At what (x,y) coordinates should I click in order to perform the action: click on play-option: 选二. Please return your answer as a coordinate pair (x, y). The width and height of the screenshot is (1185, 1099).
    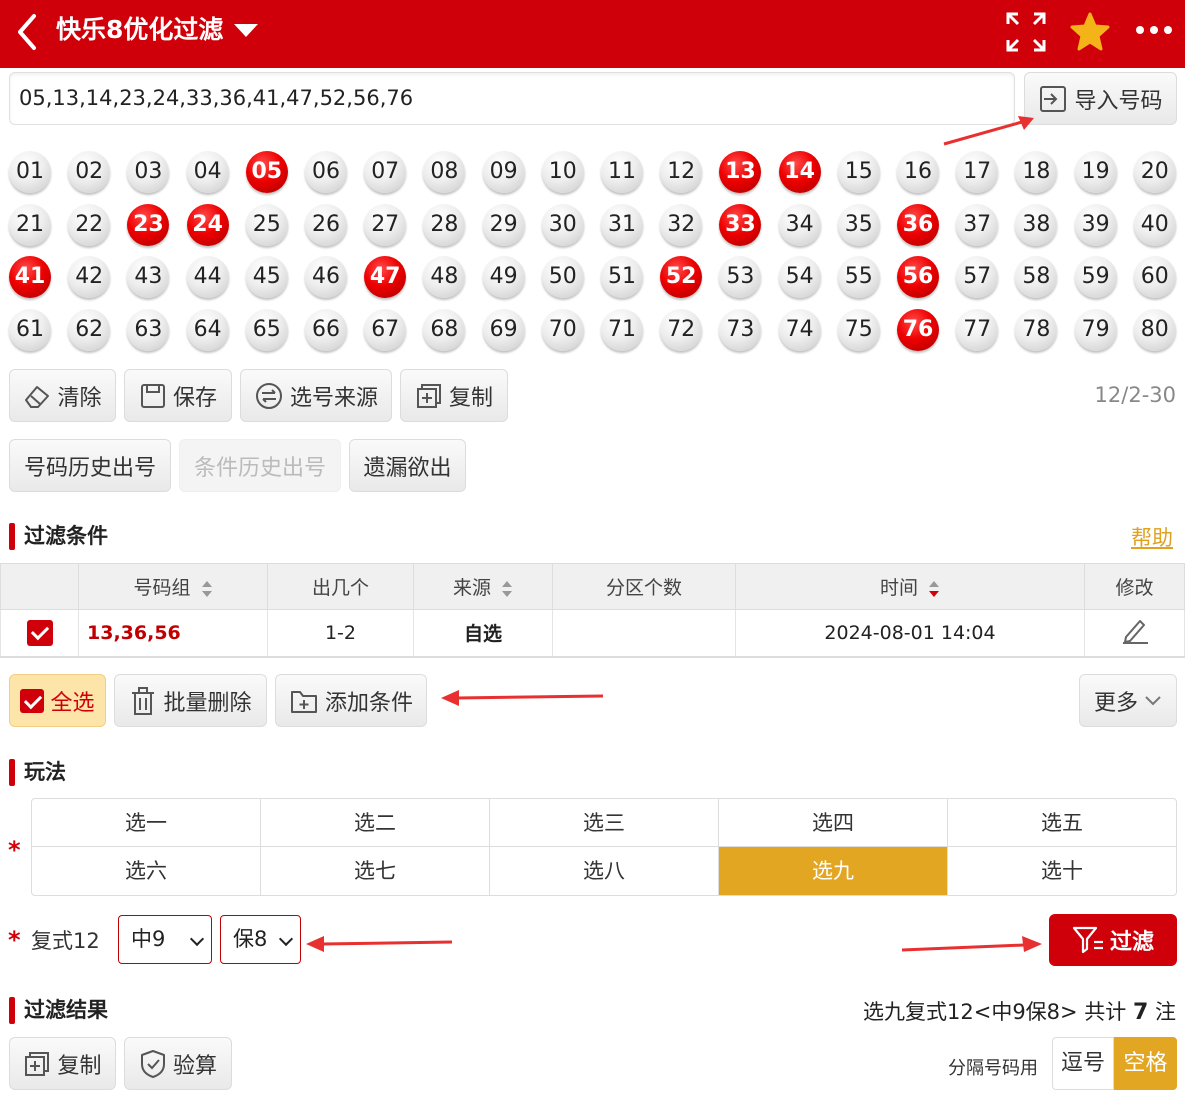
    Looking at the image, I should click on (375, 823).